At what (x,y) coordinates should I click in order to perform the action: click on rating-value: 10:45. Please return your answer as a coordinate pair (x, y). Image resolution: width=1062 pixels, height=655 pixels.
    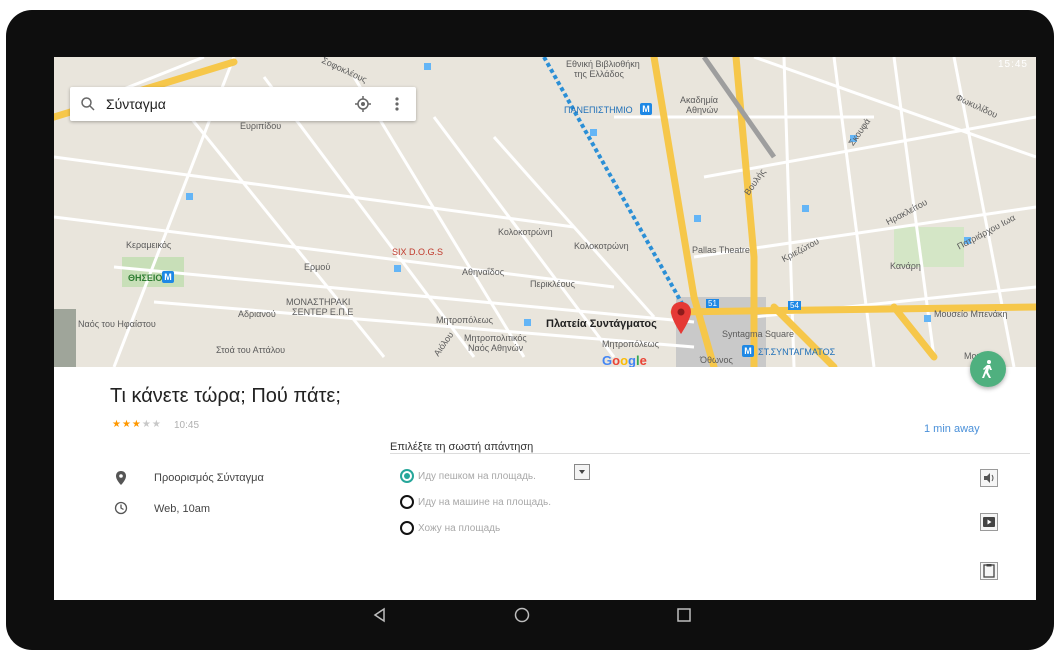
    Looking at the image, I should click on (187, 425).